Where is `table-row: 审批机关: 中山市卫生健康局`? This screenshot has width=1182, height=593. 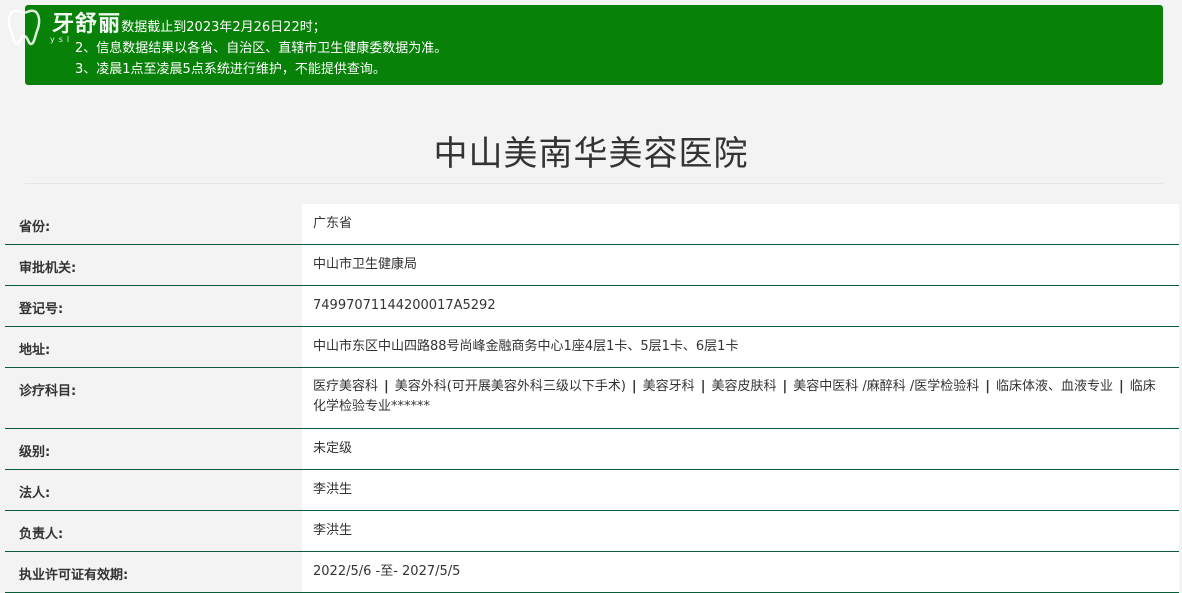 table-row: 审批机关: 中山市卫生健康局 is located at coordinates (592, 265).